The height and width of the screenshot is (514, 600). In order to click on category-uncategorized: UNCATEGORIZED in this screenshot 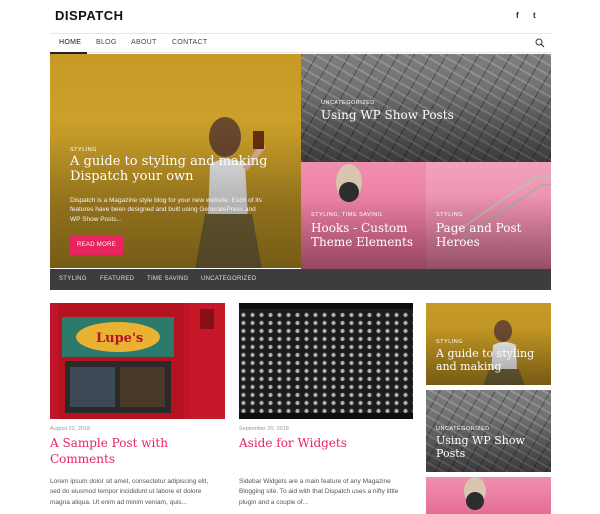, I will do `click(228, 279)`.